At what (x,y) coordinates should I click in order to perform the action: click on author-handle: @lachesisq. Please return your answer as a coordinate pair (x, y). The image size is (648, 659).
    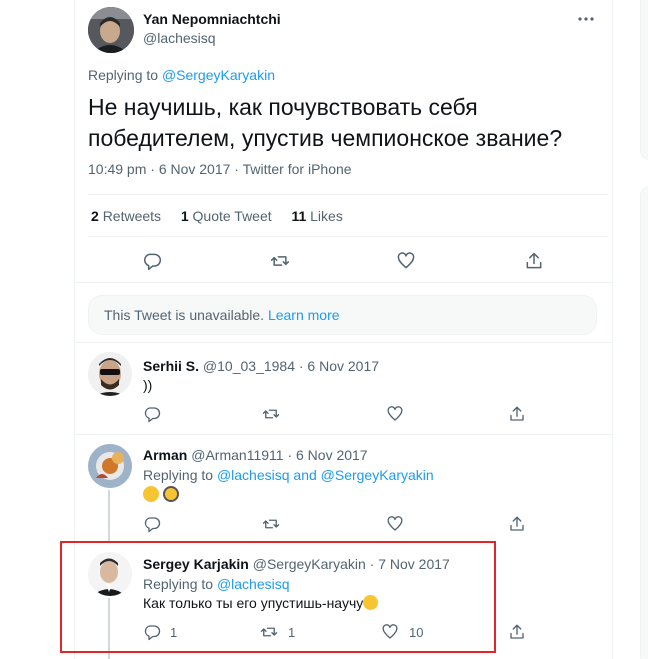
    Looking at the image, I should click on (179, 38).